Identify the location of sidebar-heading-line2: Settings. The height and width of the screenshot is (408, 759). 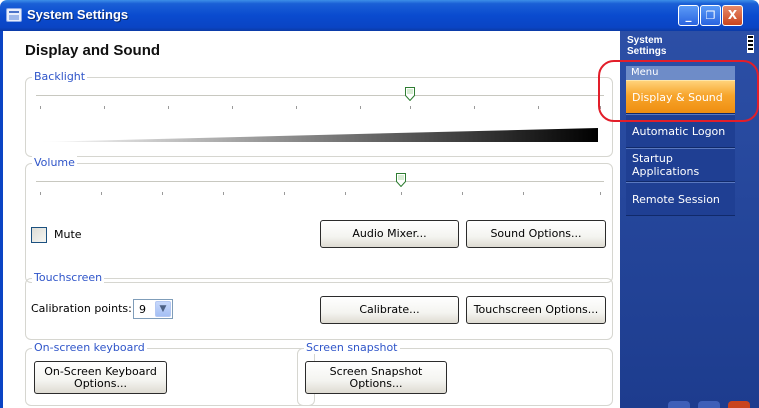
(647, 51).